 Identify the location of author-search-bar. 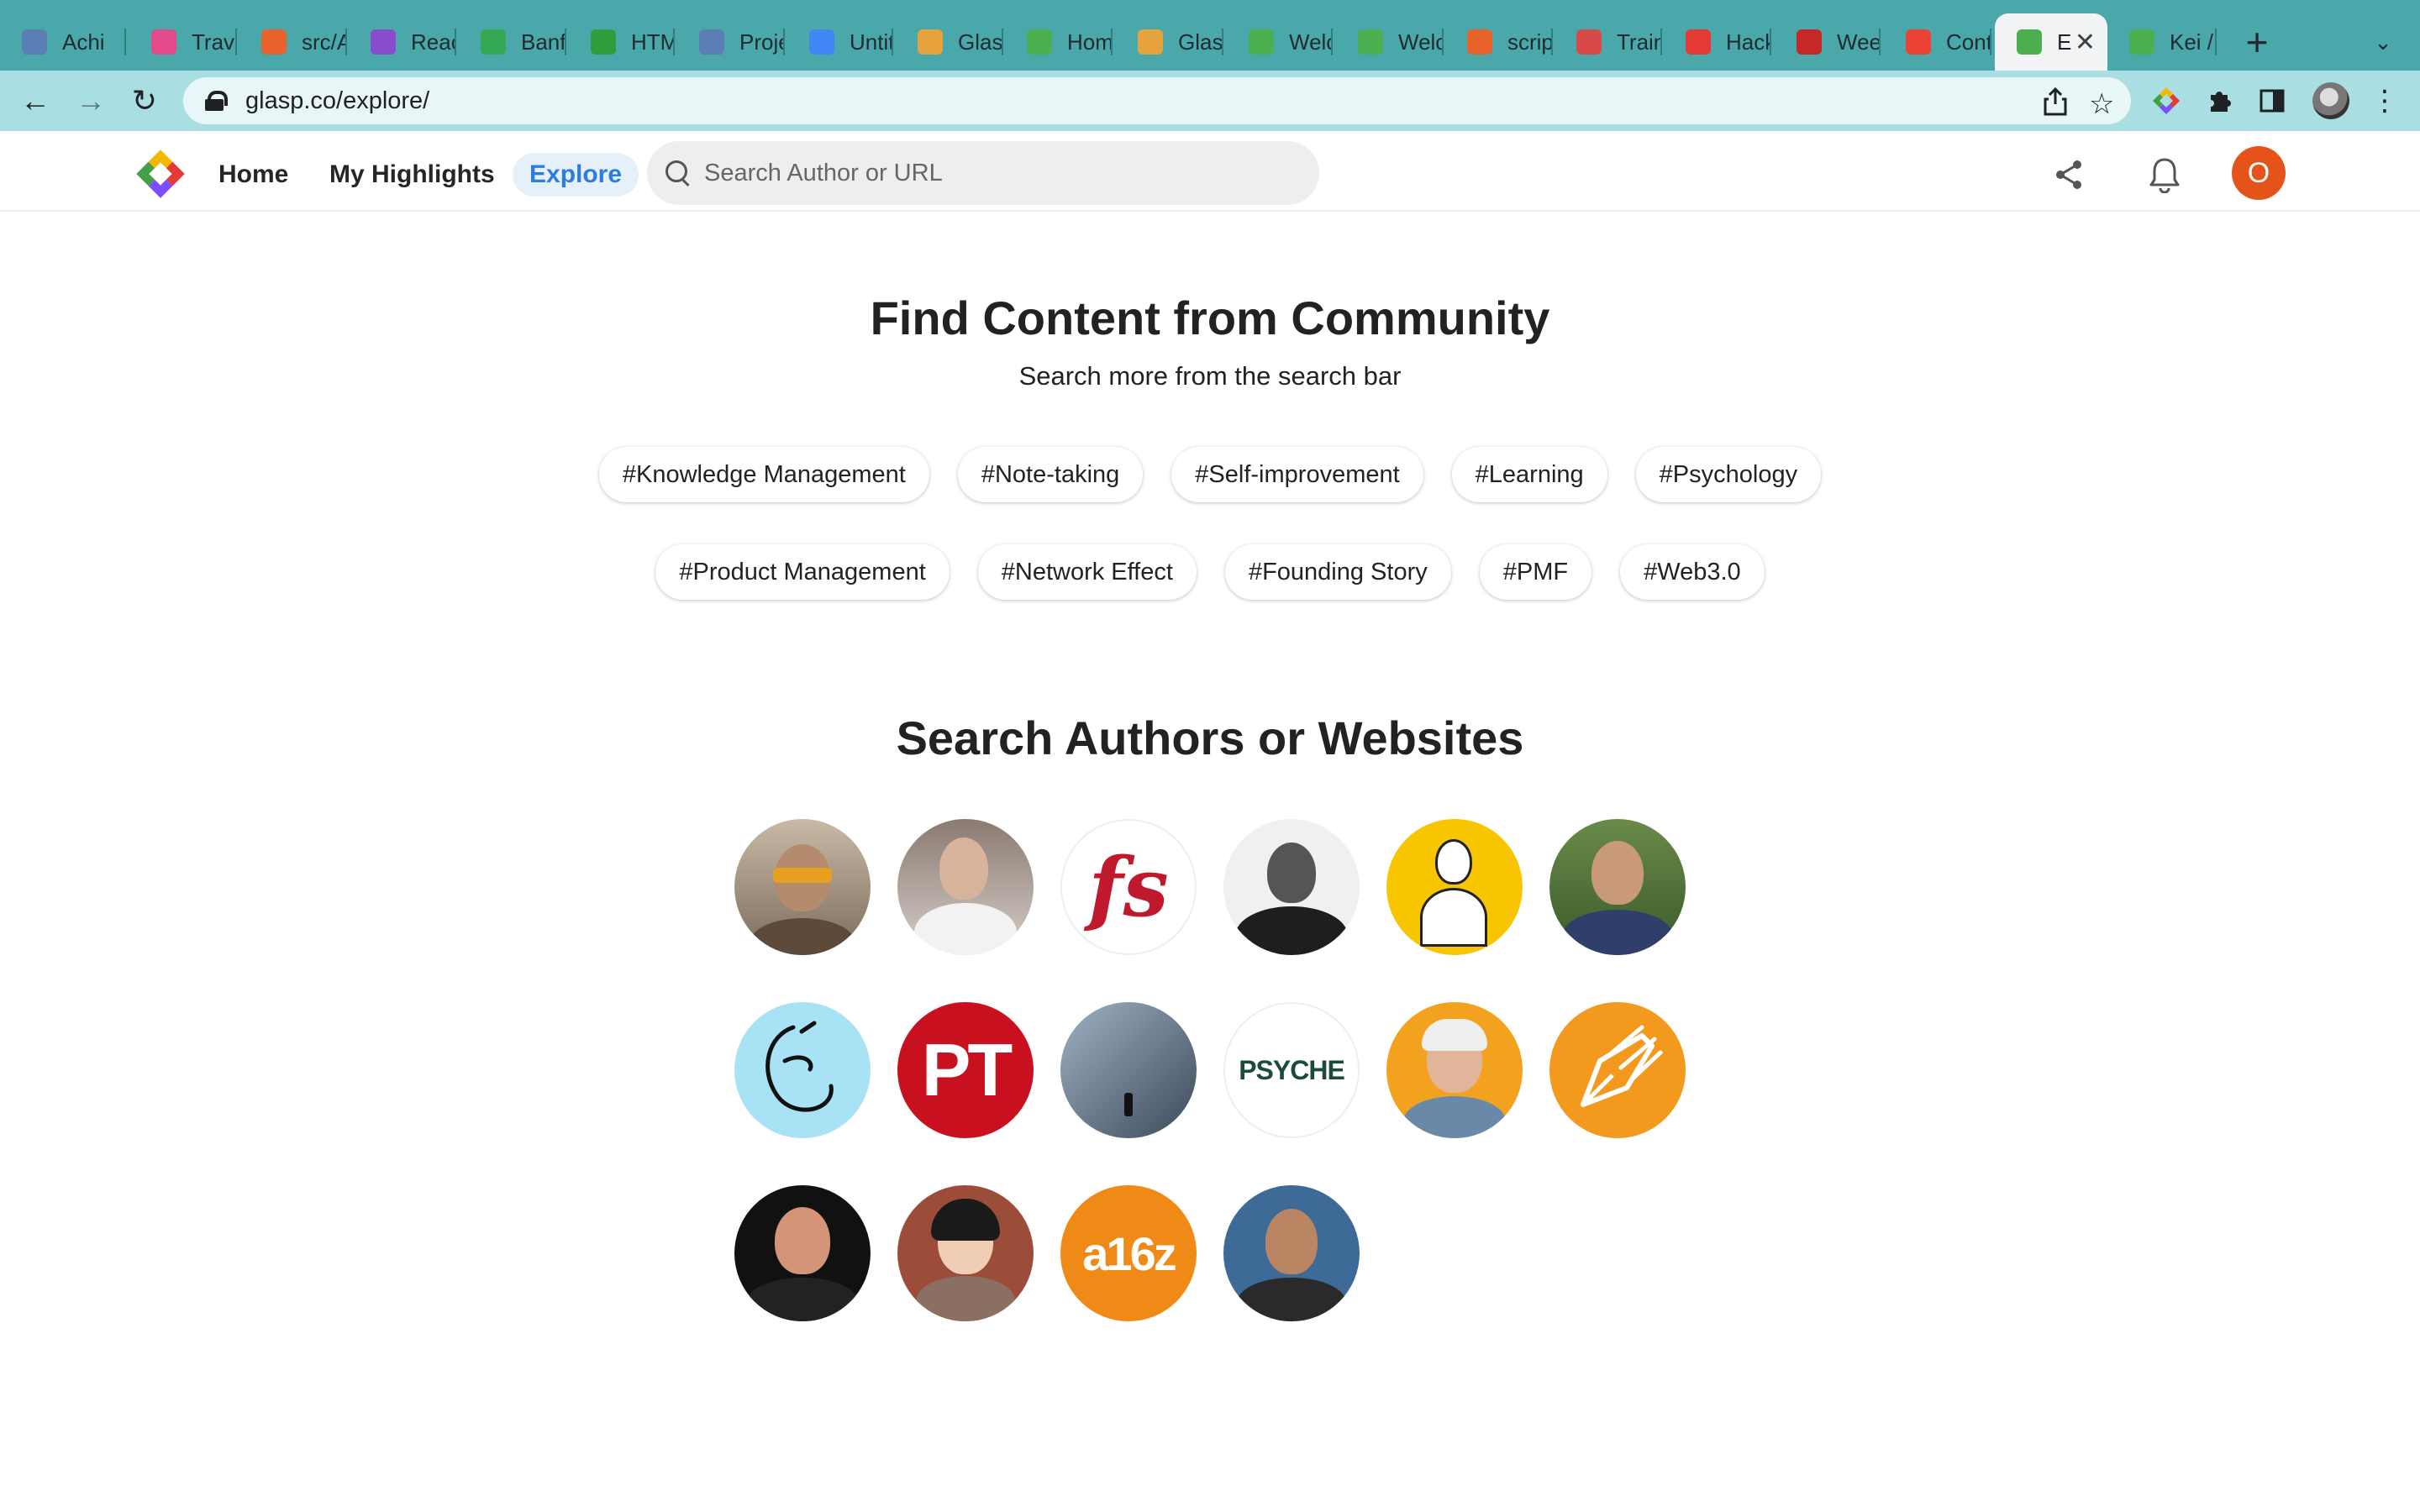
(983, 173).